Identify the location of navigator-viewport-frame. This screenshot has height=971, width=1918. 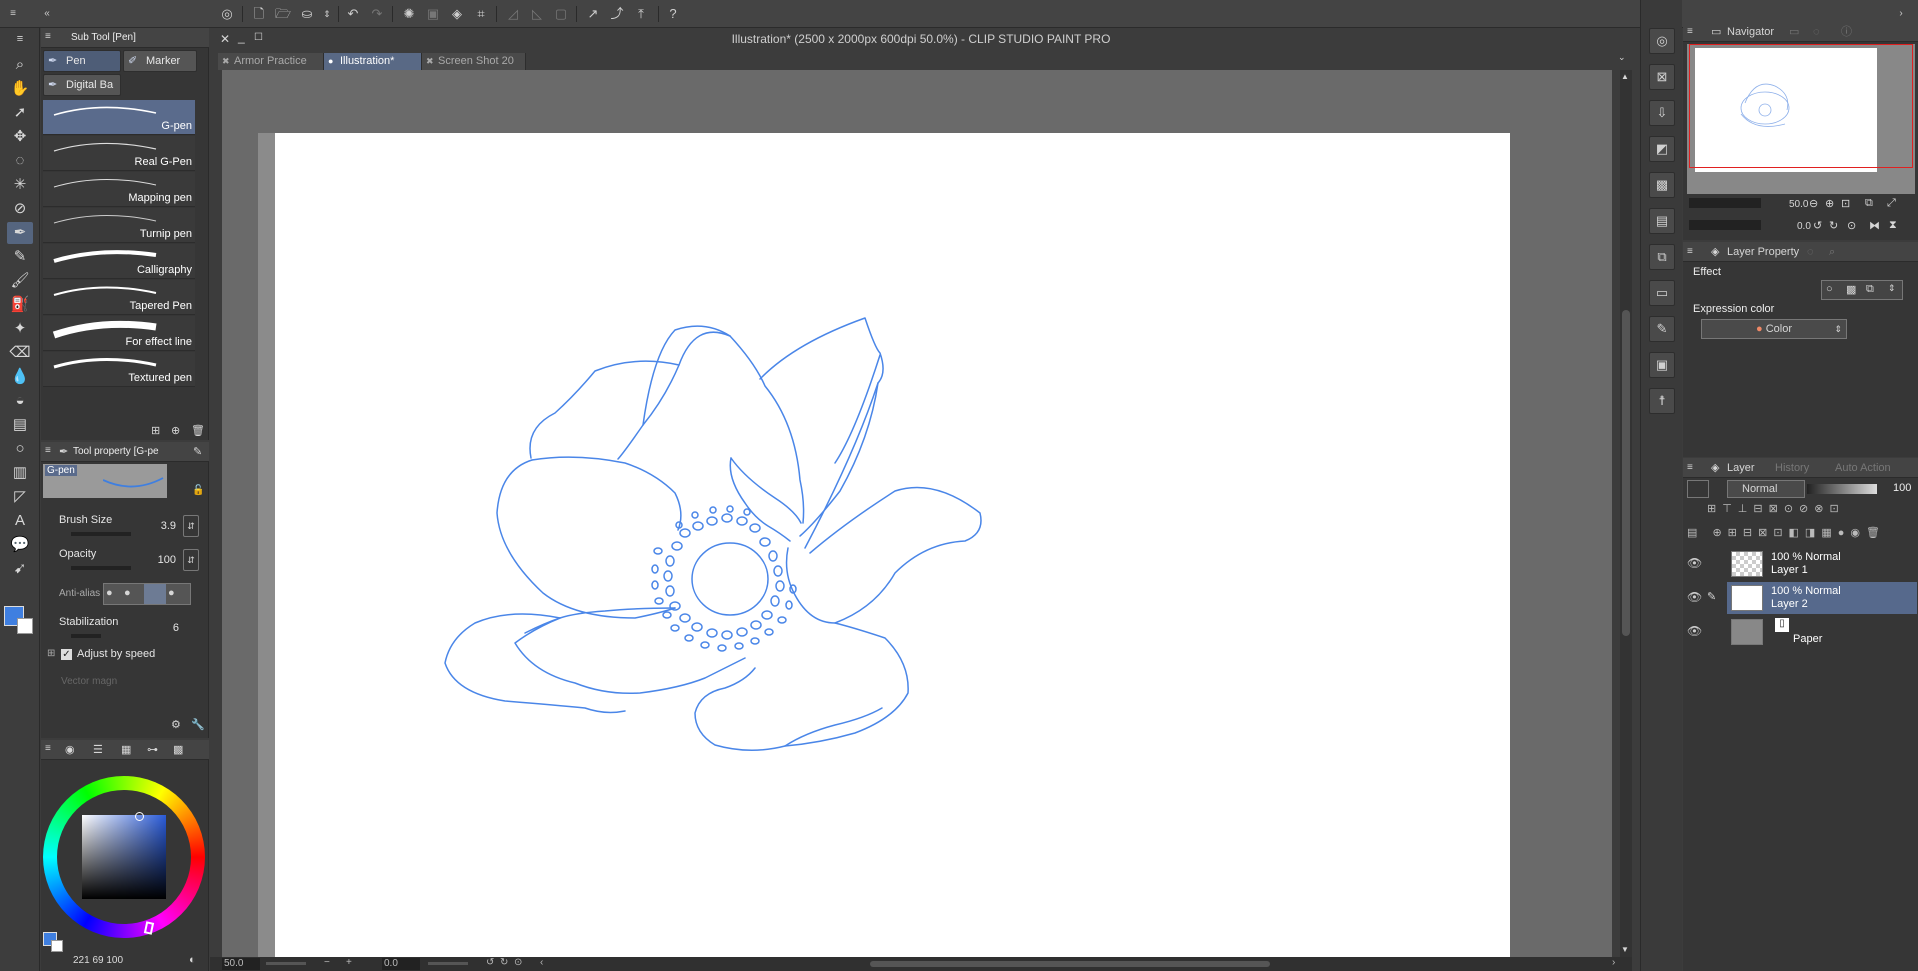
(1801, 106).